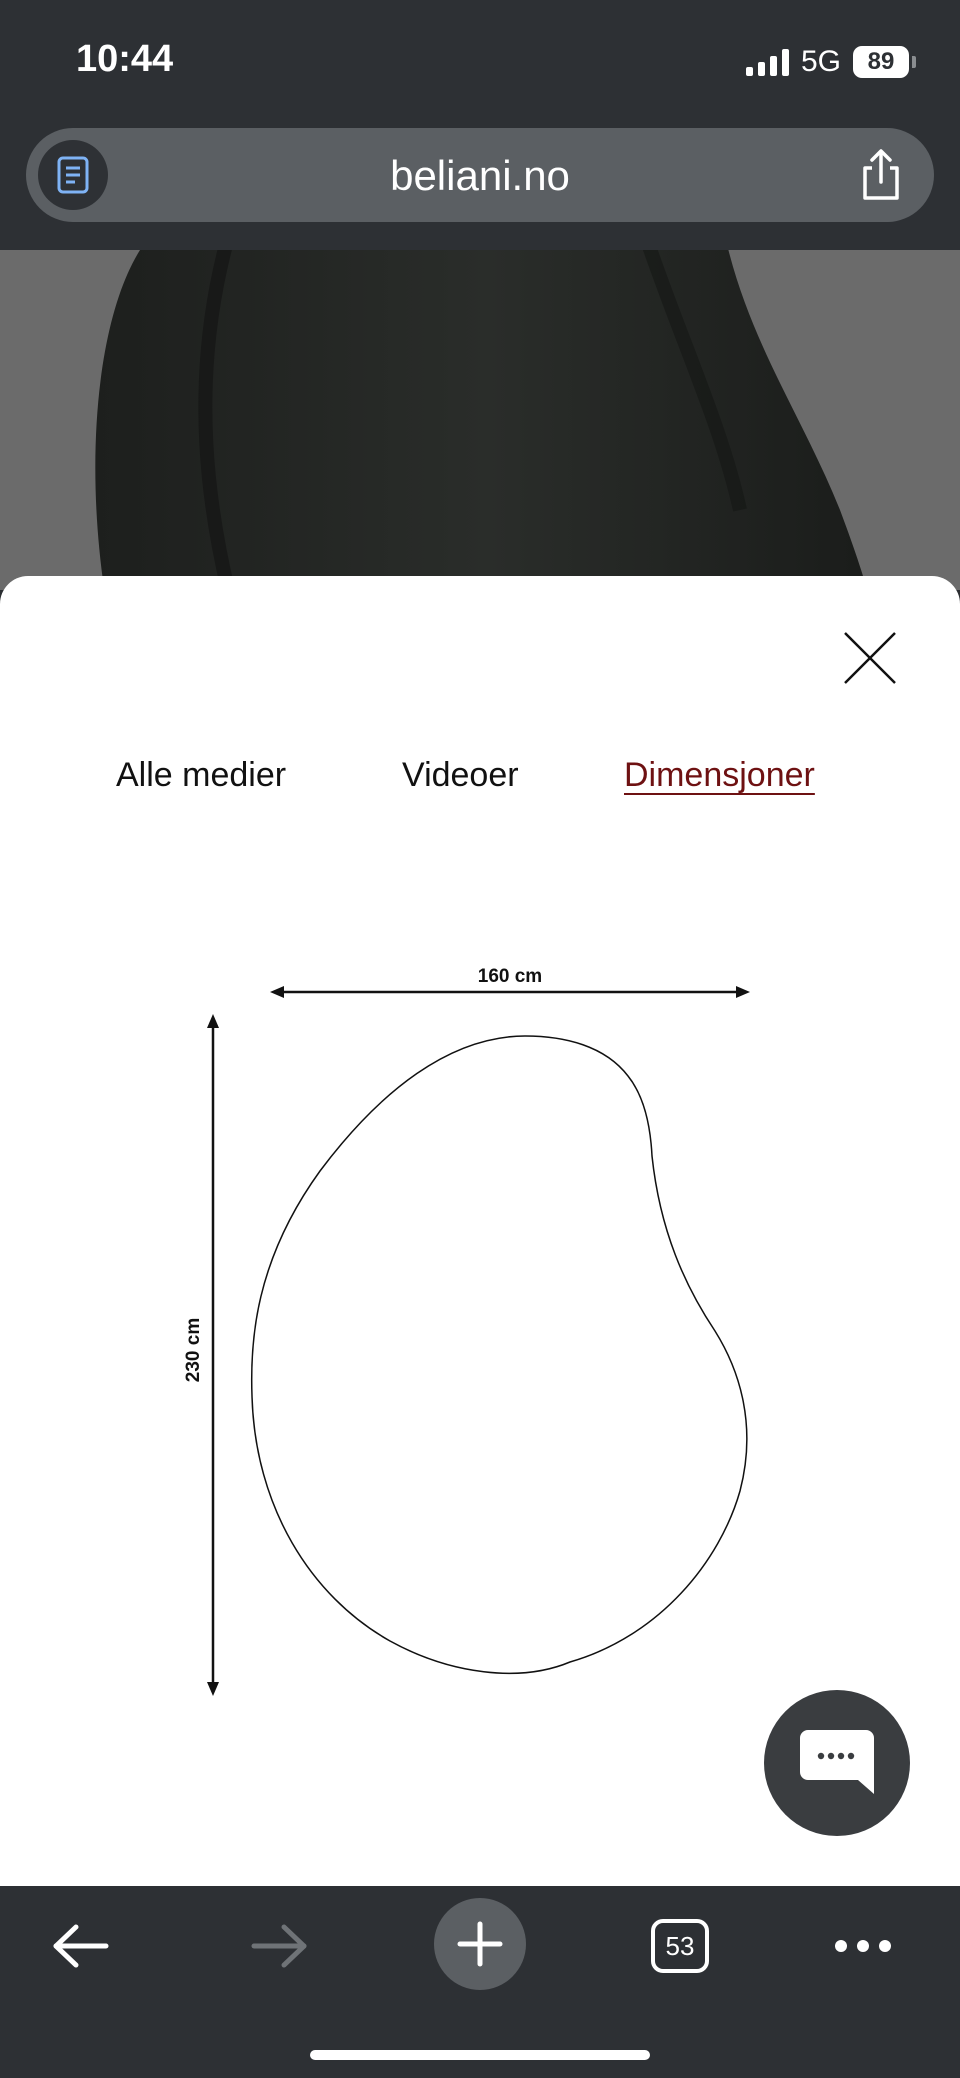  I want to click on home-indicator, so click(480, 2055).